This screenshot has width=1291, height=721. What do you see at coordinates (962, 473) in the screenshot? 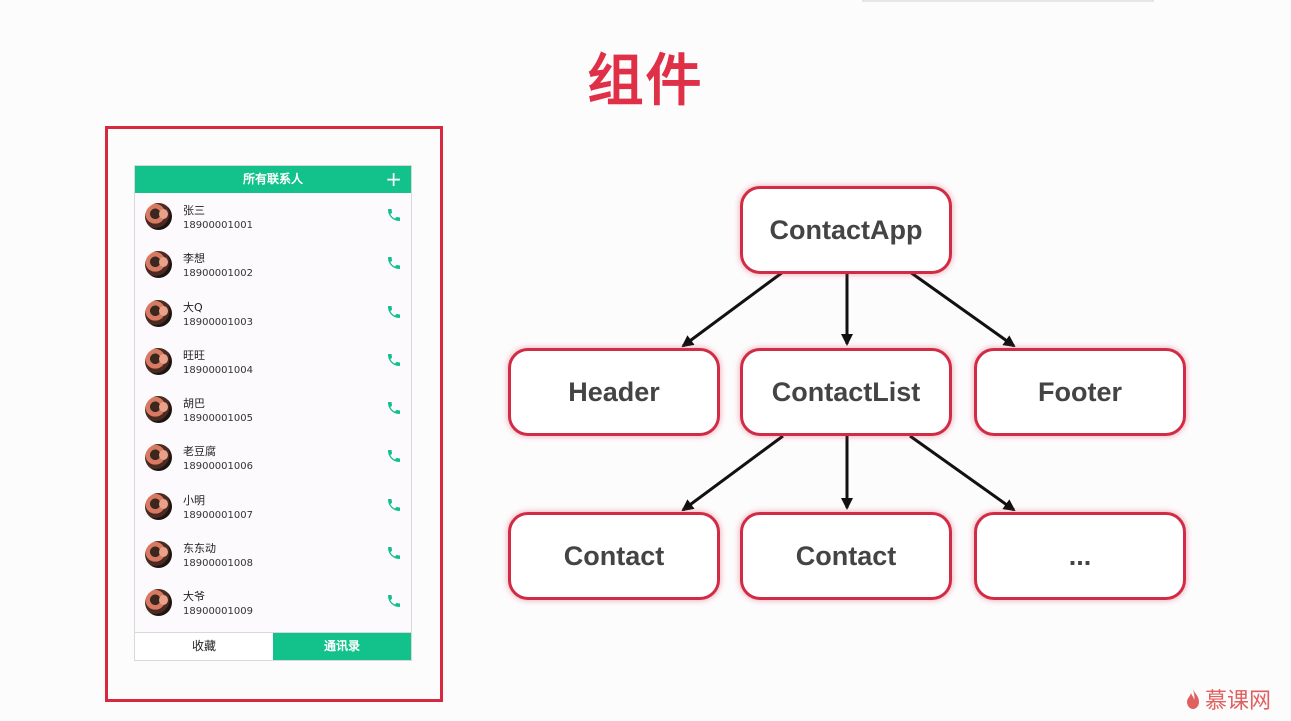
I see `edge-list-more` at bounding box center [962, 473].